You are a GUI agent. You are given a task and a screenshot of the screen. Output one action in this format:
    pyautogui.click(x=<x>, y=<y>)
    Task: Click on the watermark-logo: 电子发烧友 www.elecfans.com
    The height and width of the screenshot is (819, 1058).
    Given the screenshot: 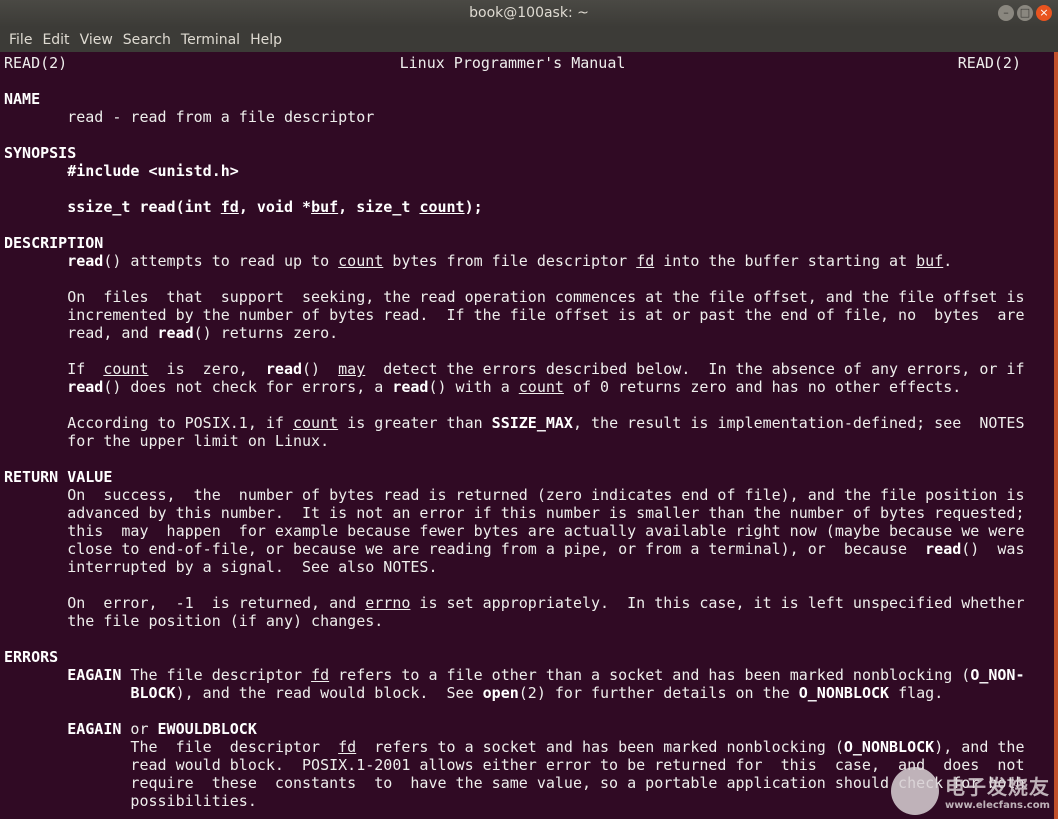 What is the action you would take?
    pyautogui.click(x=970, y=791)
    